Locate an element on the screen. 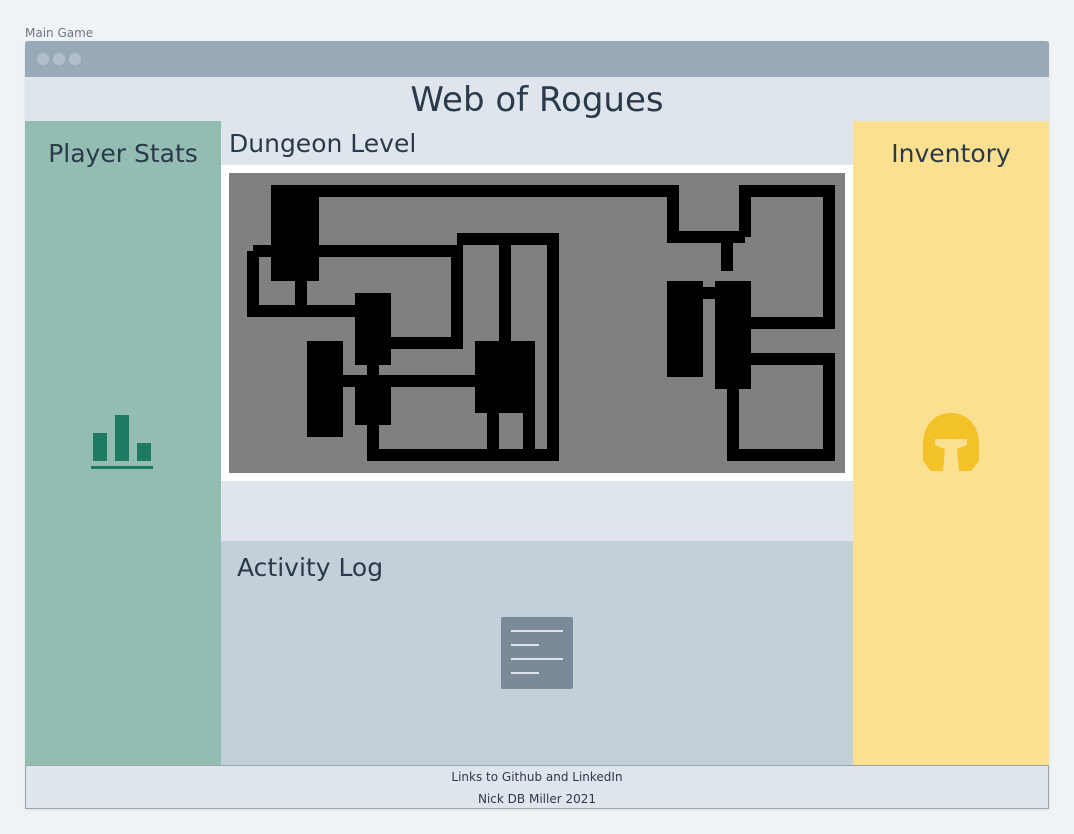 This screenshot has height=834, width=1074. activity-log-title: Activity Log is located at coordinates (310, 567).